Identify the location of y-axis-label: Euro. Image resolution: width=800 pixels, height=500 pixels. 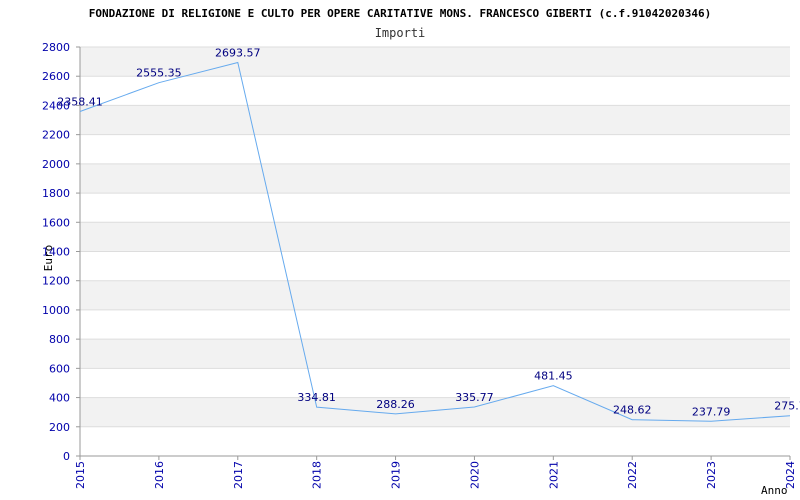
(48, 258).